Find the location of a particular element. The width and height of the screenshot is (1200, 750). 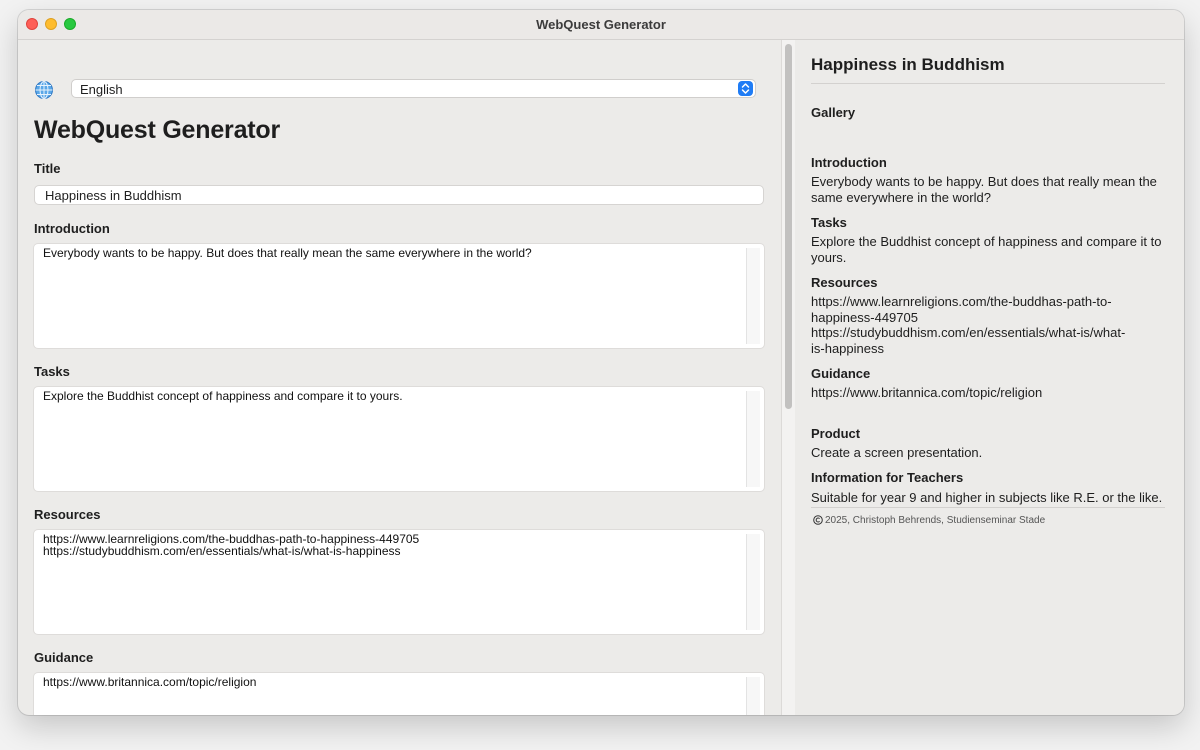

title-input: Happiness in Buddhism is located at coordinates (399, 195).